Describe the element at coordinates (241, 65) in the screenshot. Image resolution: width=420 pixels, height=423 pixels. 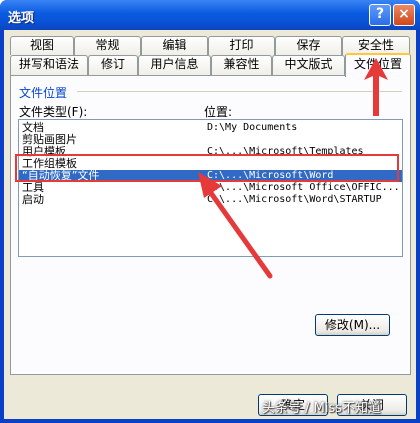
I see `tab-compatibility: 兼容性` at that location.